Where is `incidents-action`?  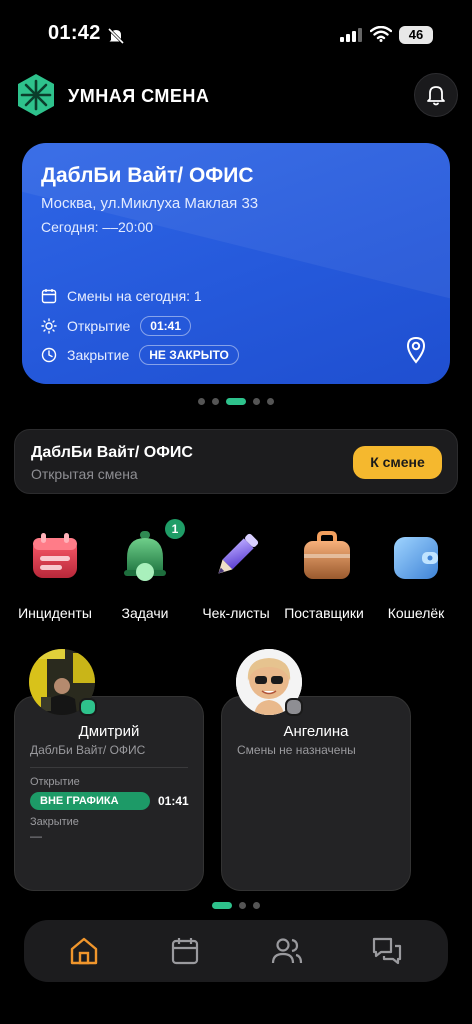
incidents-action is located at coordinates (55, 558).